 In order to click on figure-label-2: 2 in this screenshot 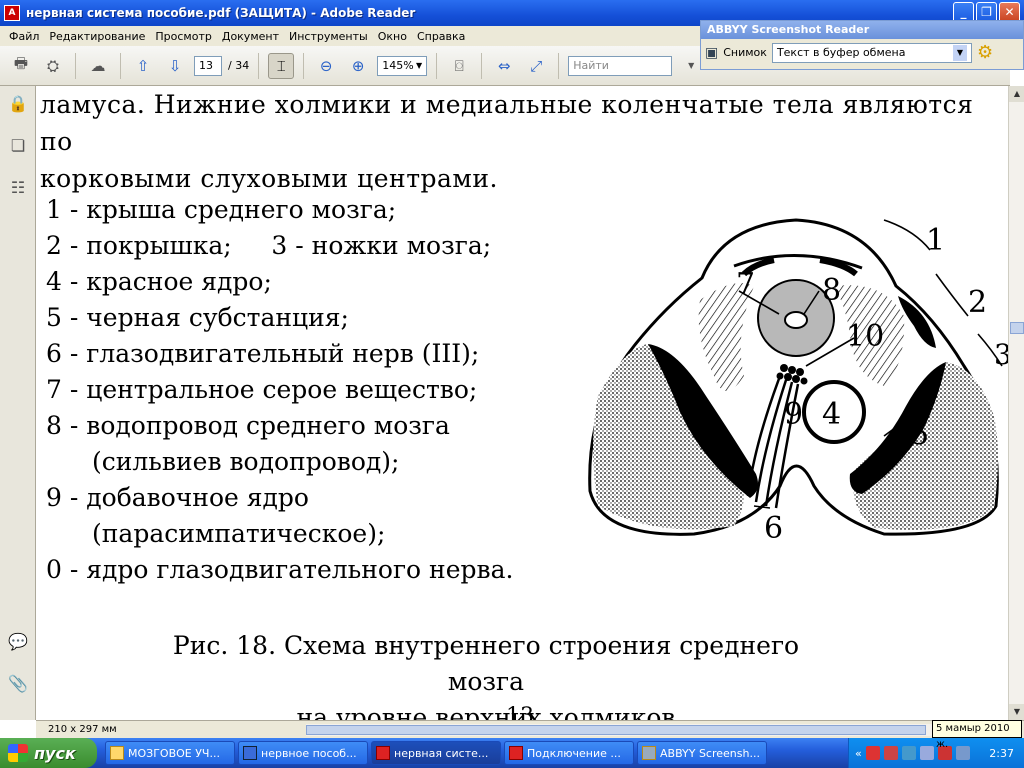, I will do `click(977, 302)`.